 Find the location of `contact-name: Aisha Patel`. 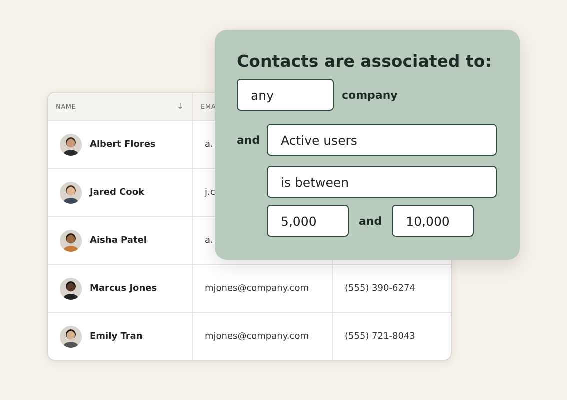

contact-name: Aisha Patel is located at coordinates (118, 241).